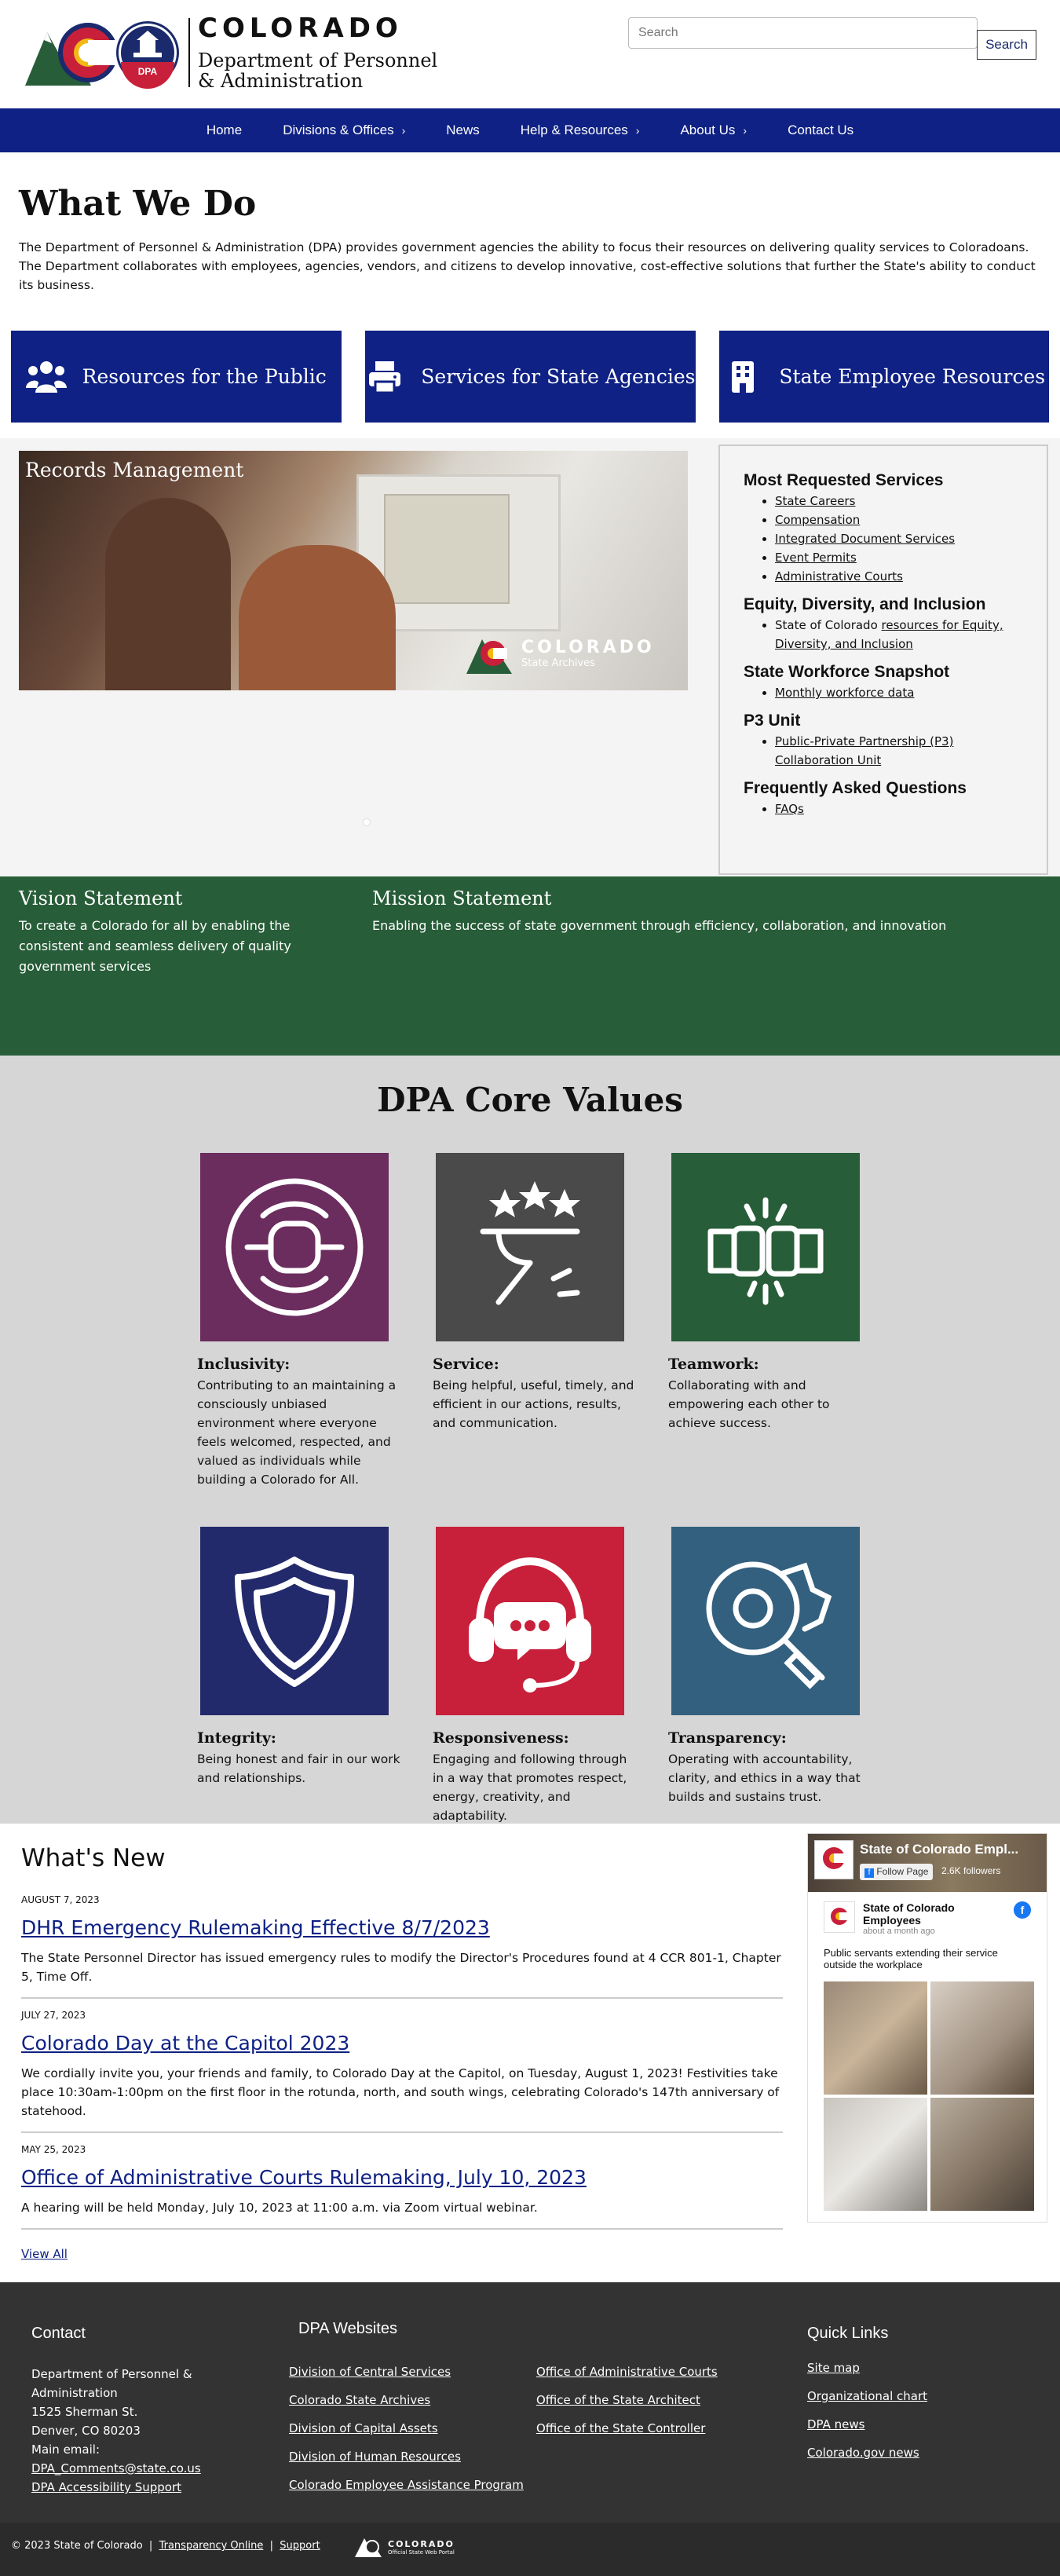  I want to click on footer-website-link: Division of Capital Assets, so click(406, 2428).